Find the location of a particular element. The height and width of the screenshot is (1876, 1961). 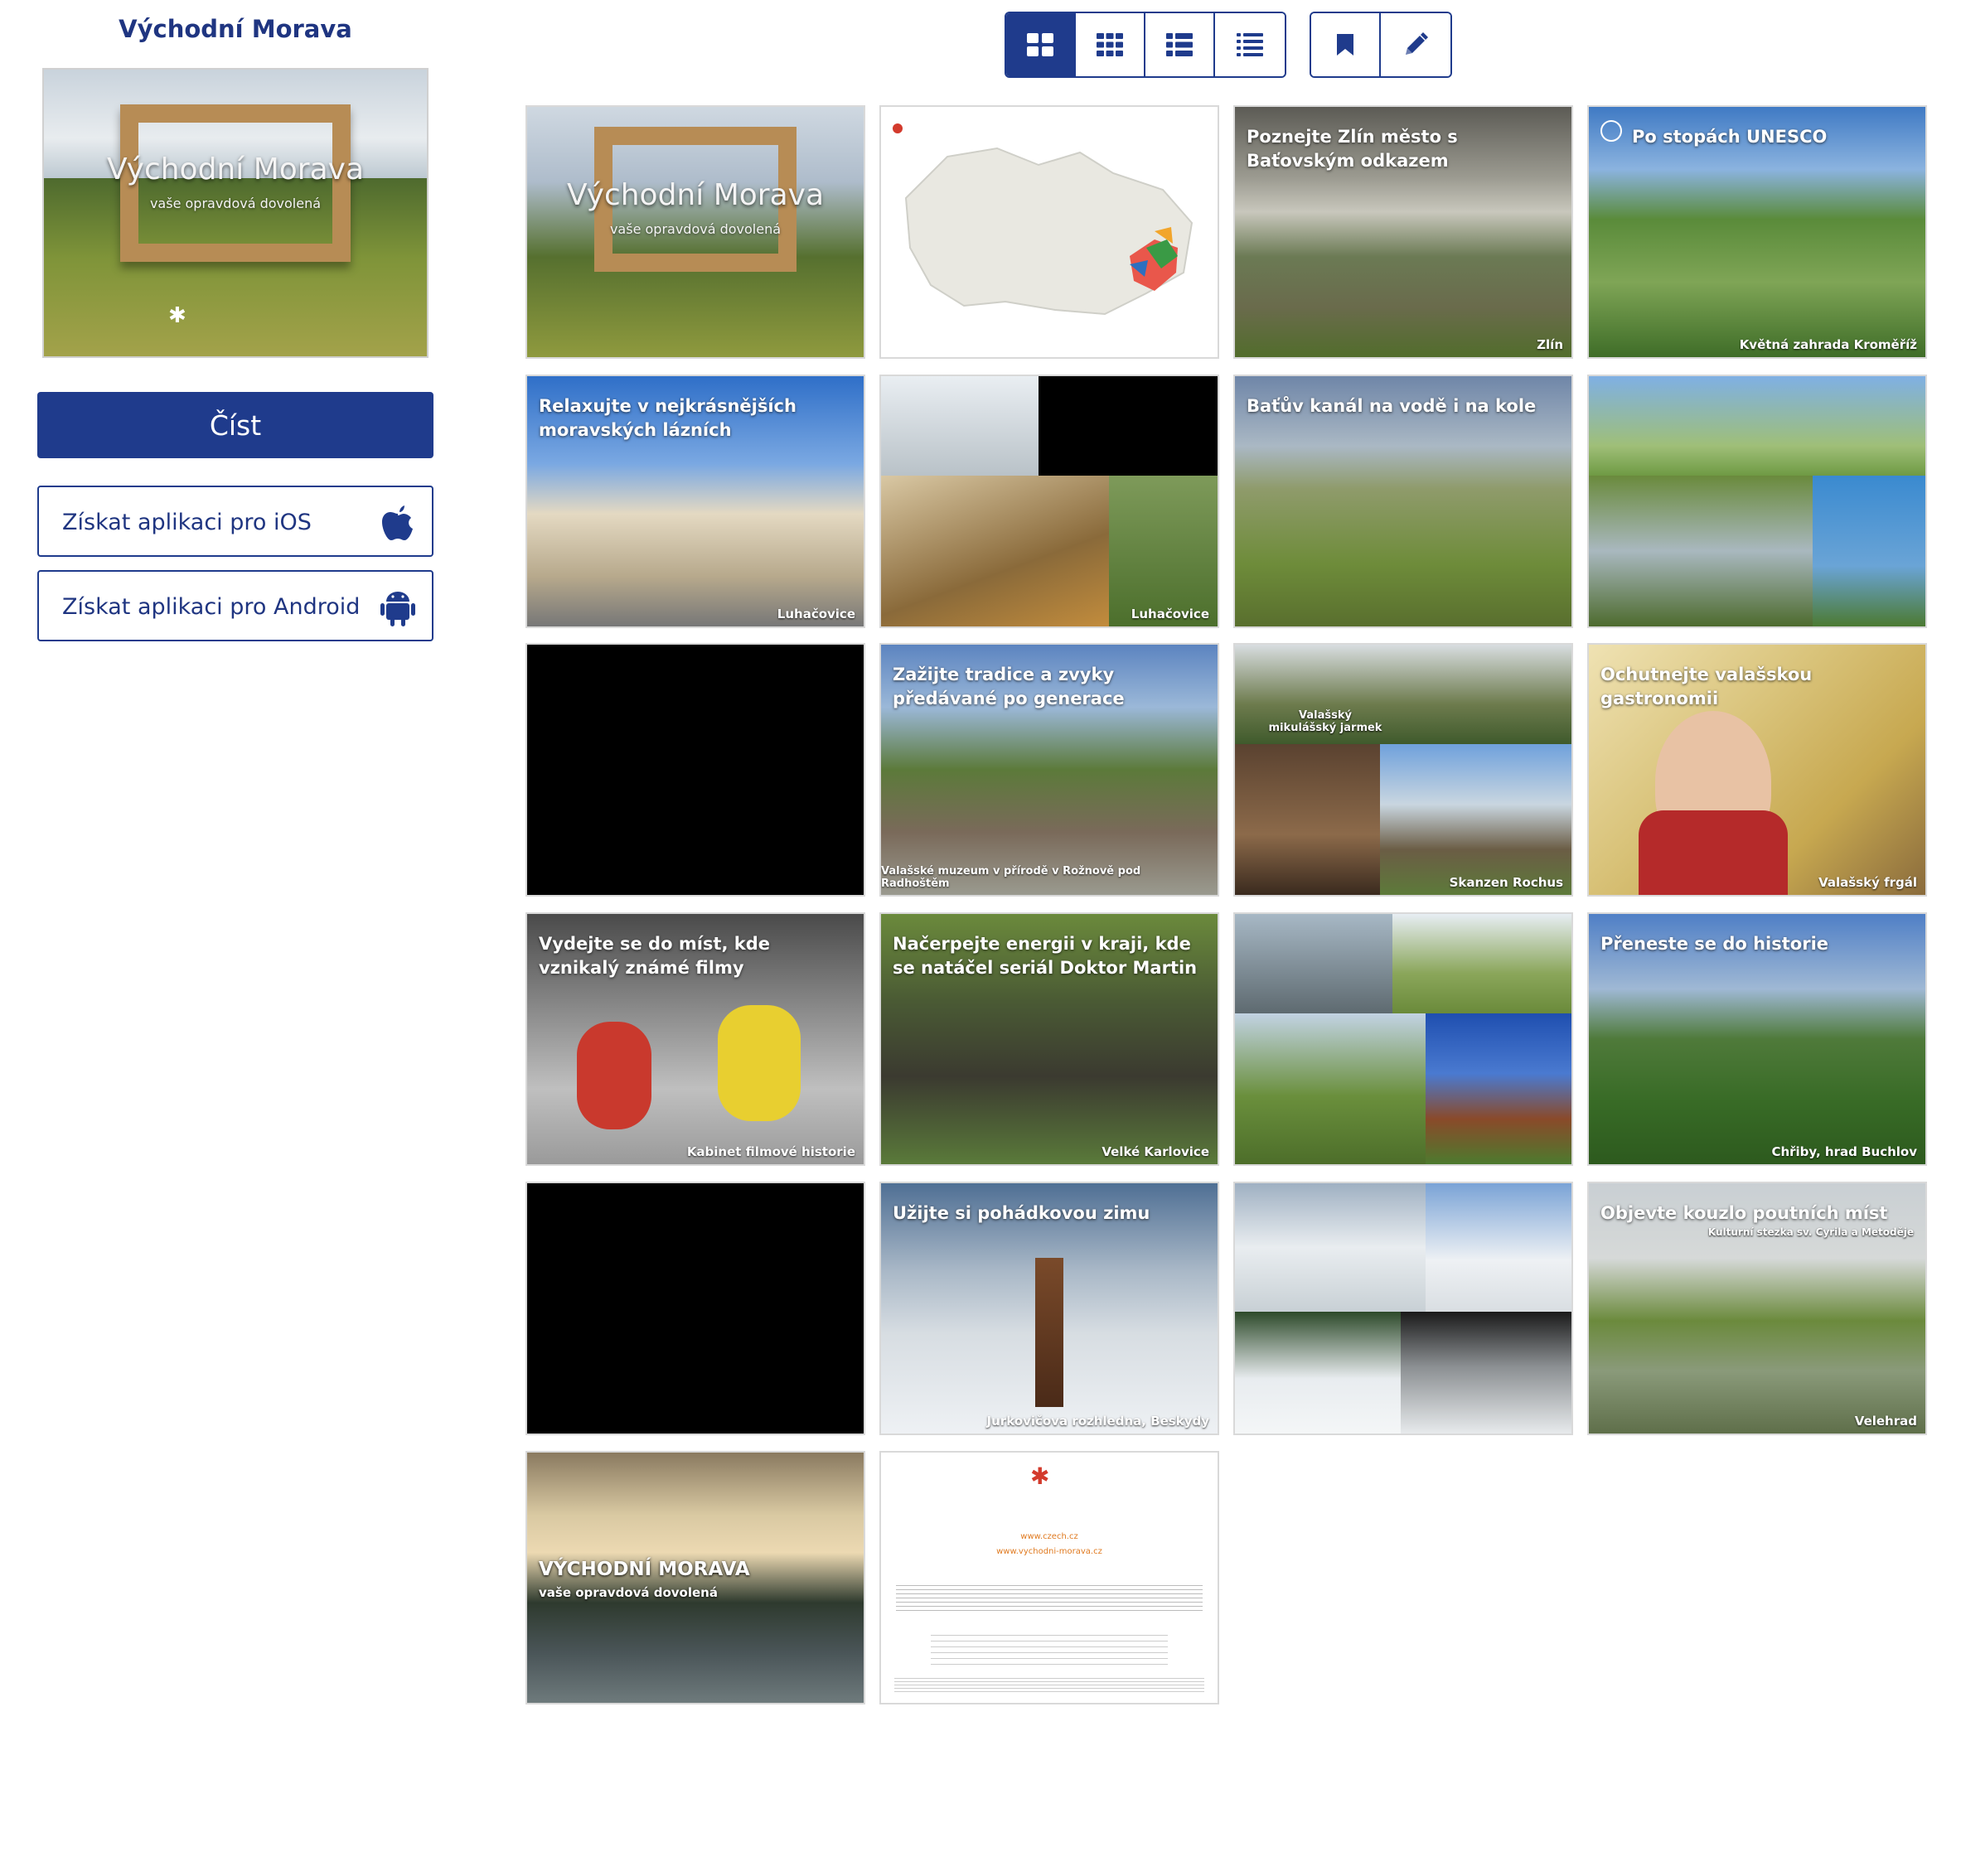

page-subtitle: Kulturní stezka sv. Cyrila a Metoděje is located at coordinates (1810, 1232).